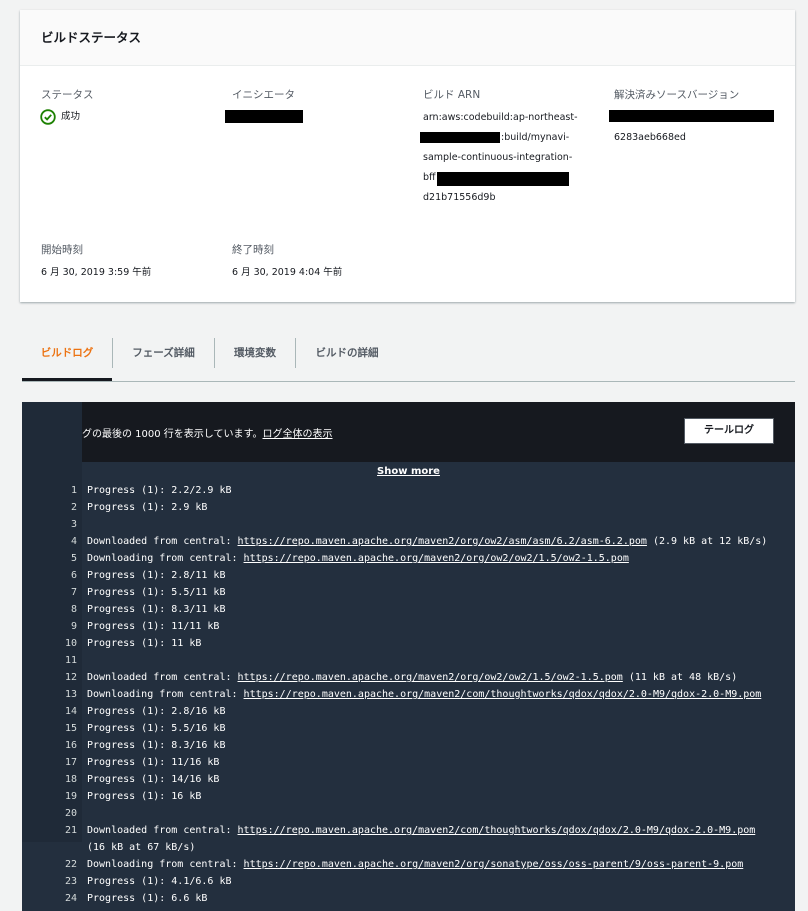  What do you see at coordinates (263, 95) in the screenshot?
I see `initiator-label: イニシエータ` at bounding box center [263, 95].